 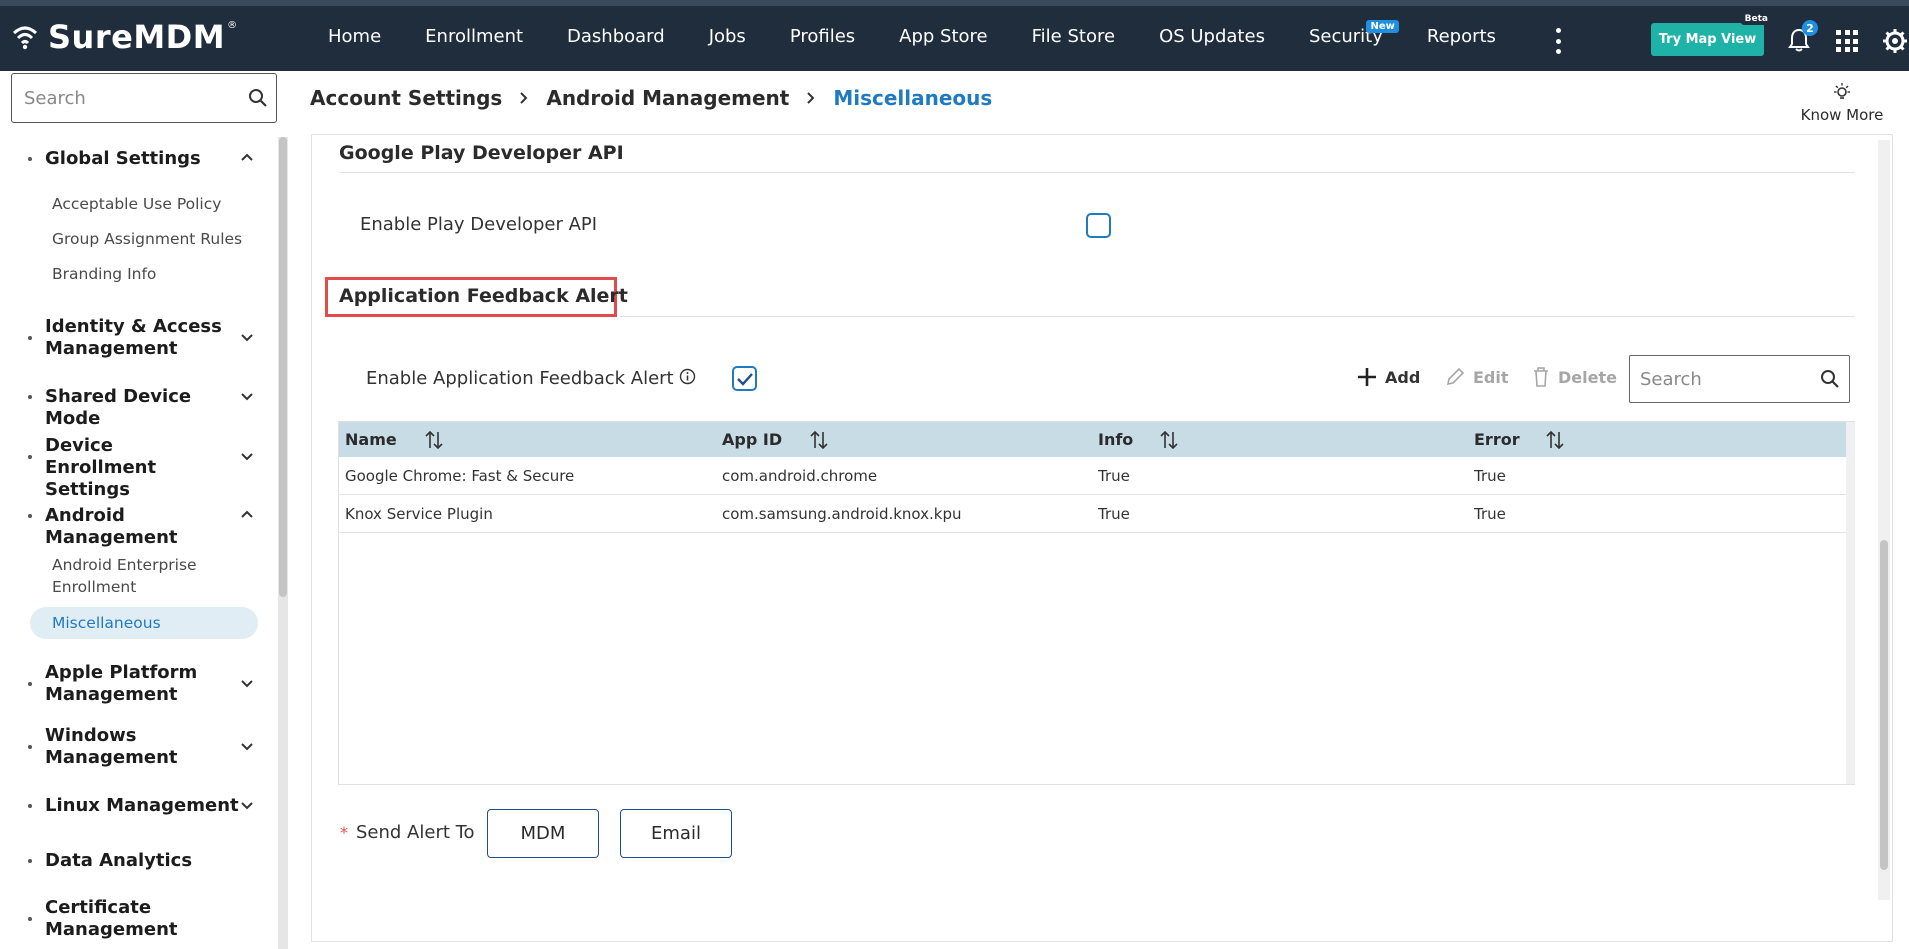 I want to click on sidebar-item-branding-info: Branding Info, so click(x=157, y=274).